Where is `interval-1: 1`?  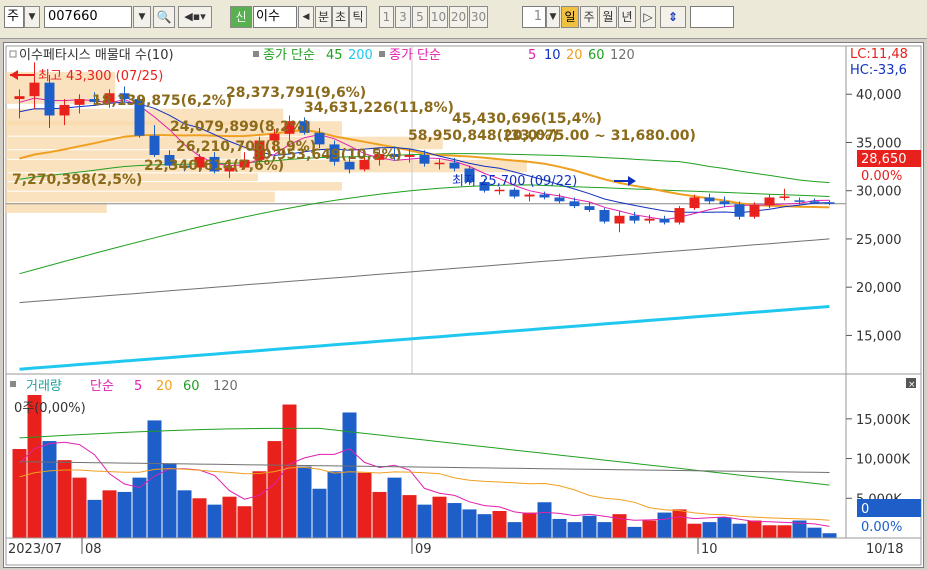 interval-1: 1 is located at coordinates (386, 17).